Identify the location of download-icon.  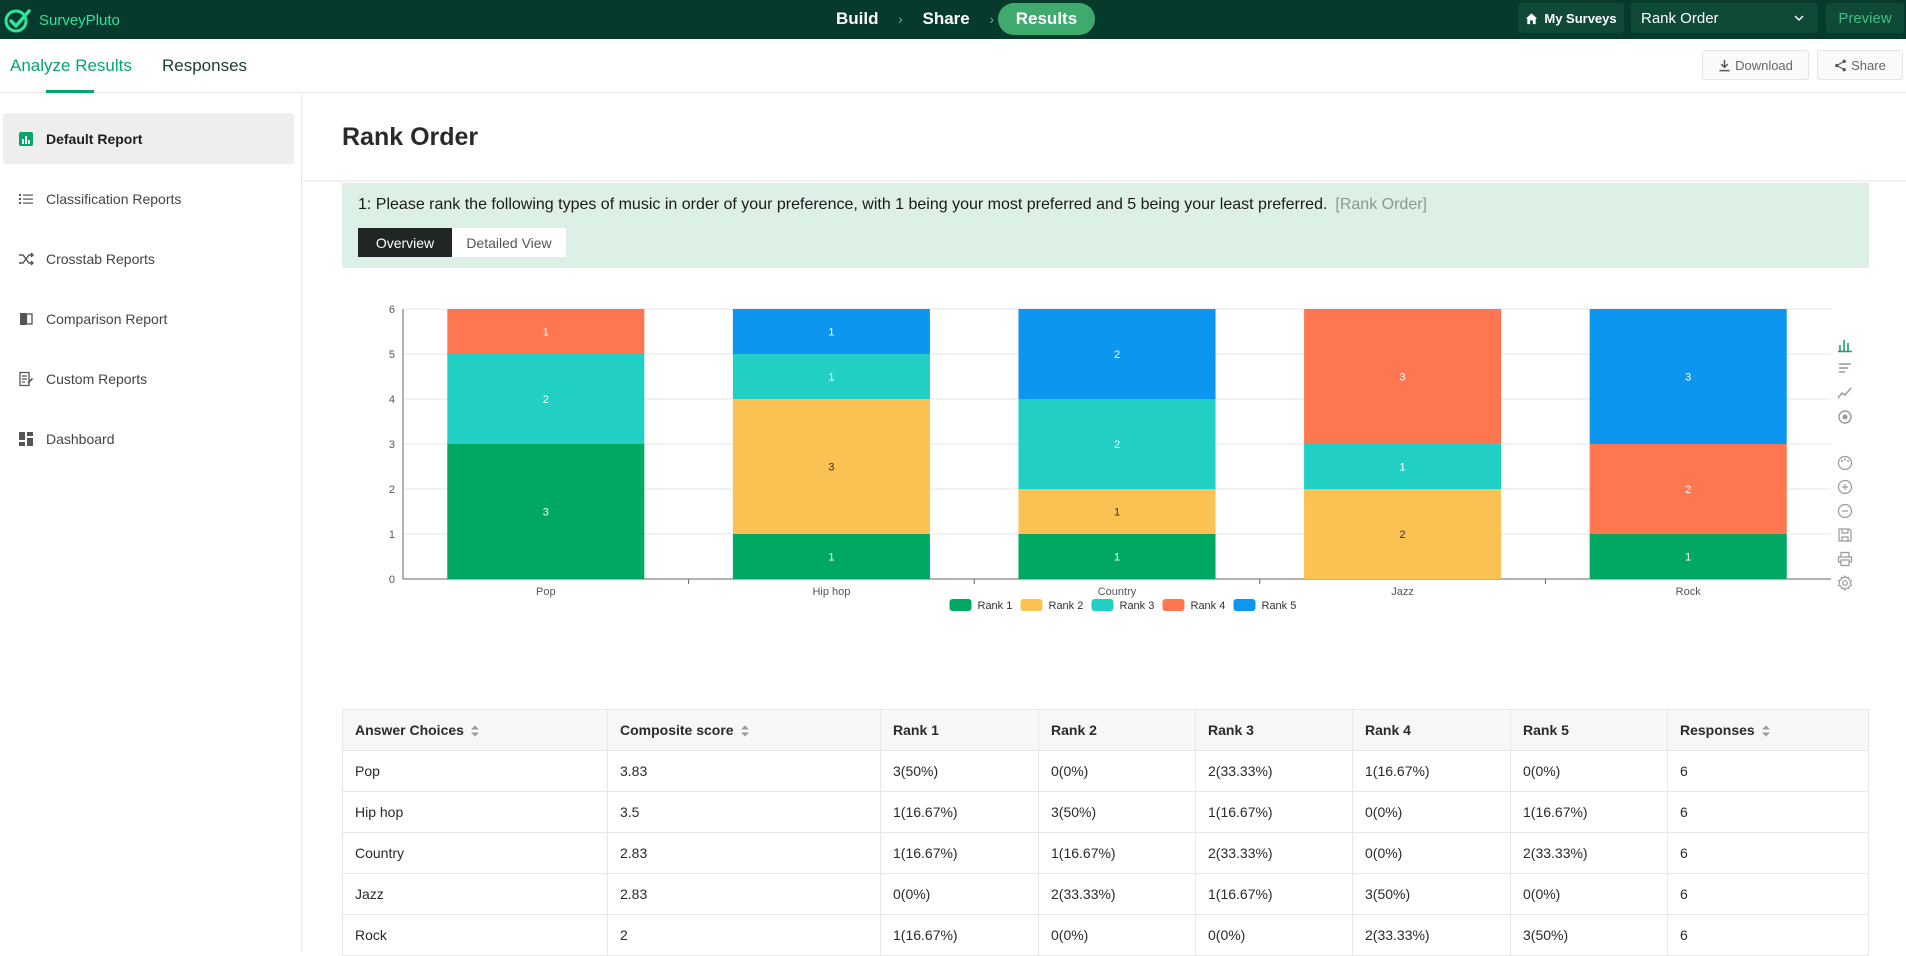
(1724, 65).